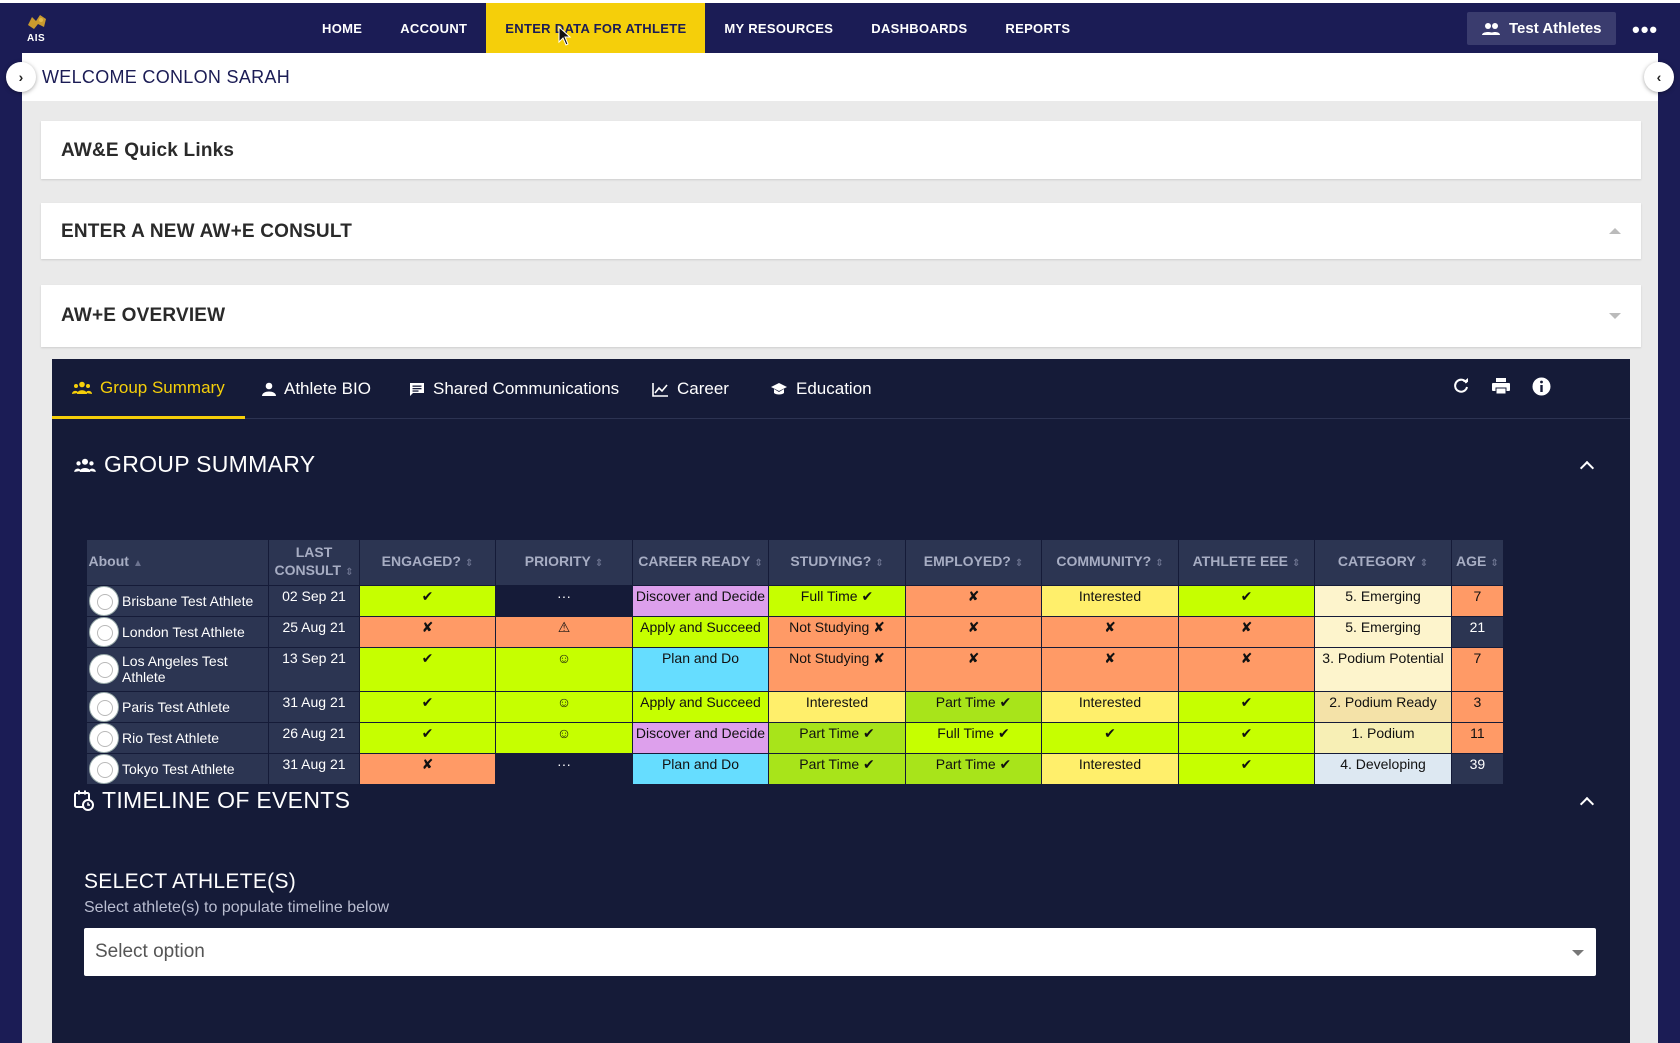 This screenshot has height=1043, width=1680. I want to click on nav-dashboards: DASHBOARDS, so click(919, 28).